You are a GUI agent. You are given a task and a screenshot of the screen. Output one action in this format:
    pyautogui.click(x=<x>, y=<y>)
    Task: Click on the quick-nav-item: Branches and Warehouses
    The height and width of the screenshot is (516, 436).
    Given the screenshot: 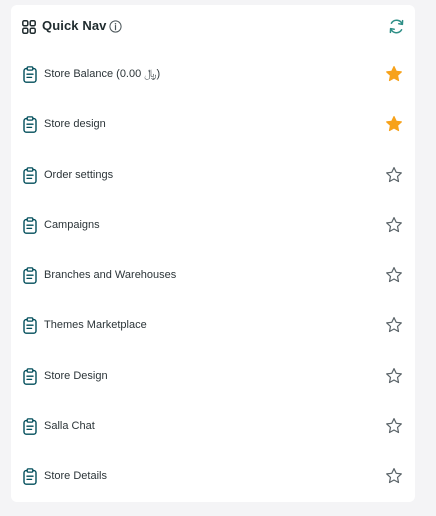 What is the action you would take?
    pyautogui.click(x=213, y=275)
    